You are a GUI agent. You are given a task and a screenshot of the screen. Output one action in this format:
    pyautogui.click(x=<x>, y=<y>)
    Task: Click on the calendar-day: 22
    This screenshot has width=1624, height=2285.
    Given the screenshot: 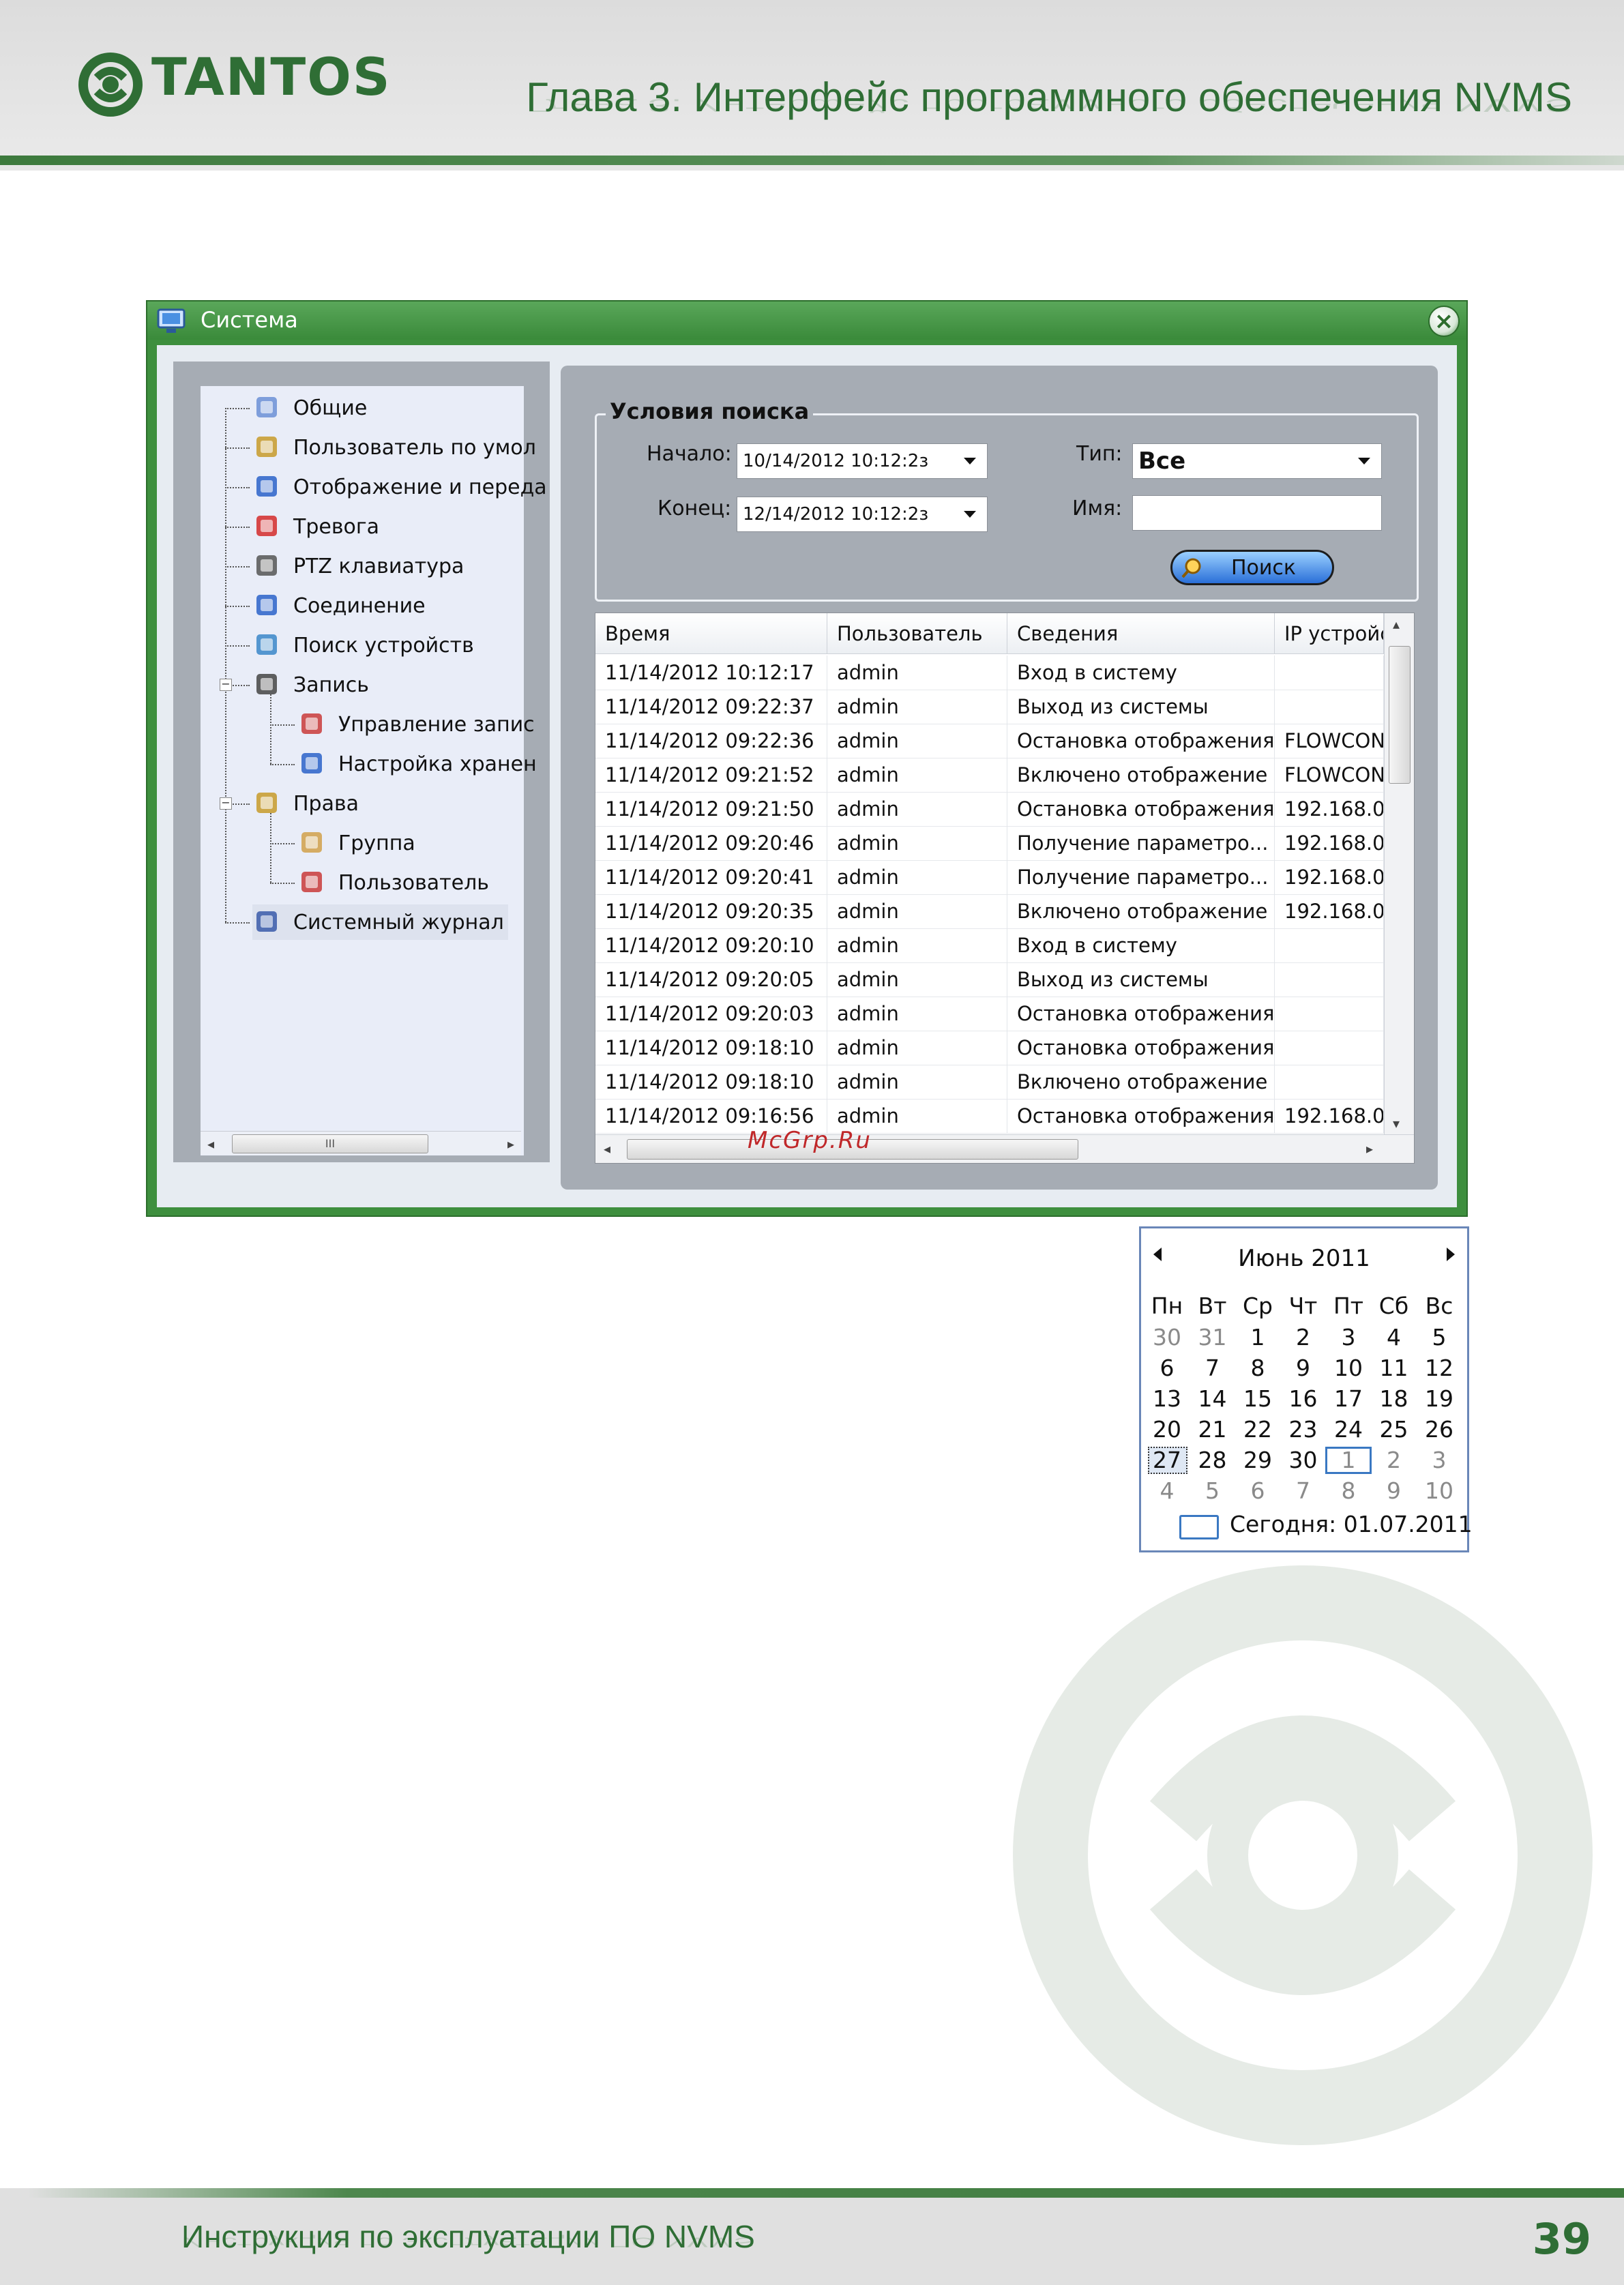 What is the action you would take?
    pyautogui.click(x=1258, y=1430)
    